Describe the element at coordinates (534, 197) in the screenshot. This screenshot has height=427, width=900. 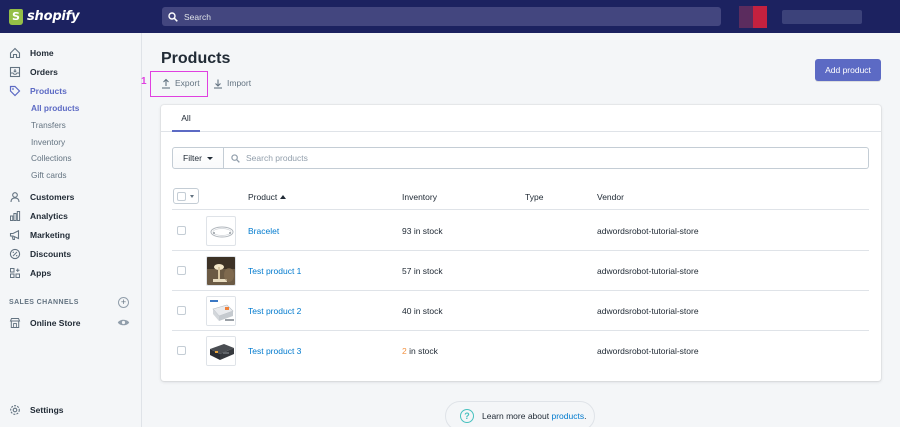
I see `column-header-type: Type` at that location.